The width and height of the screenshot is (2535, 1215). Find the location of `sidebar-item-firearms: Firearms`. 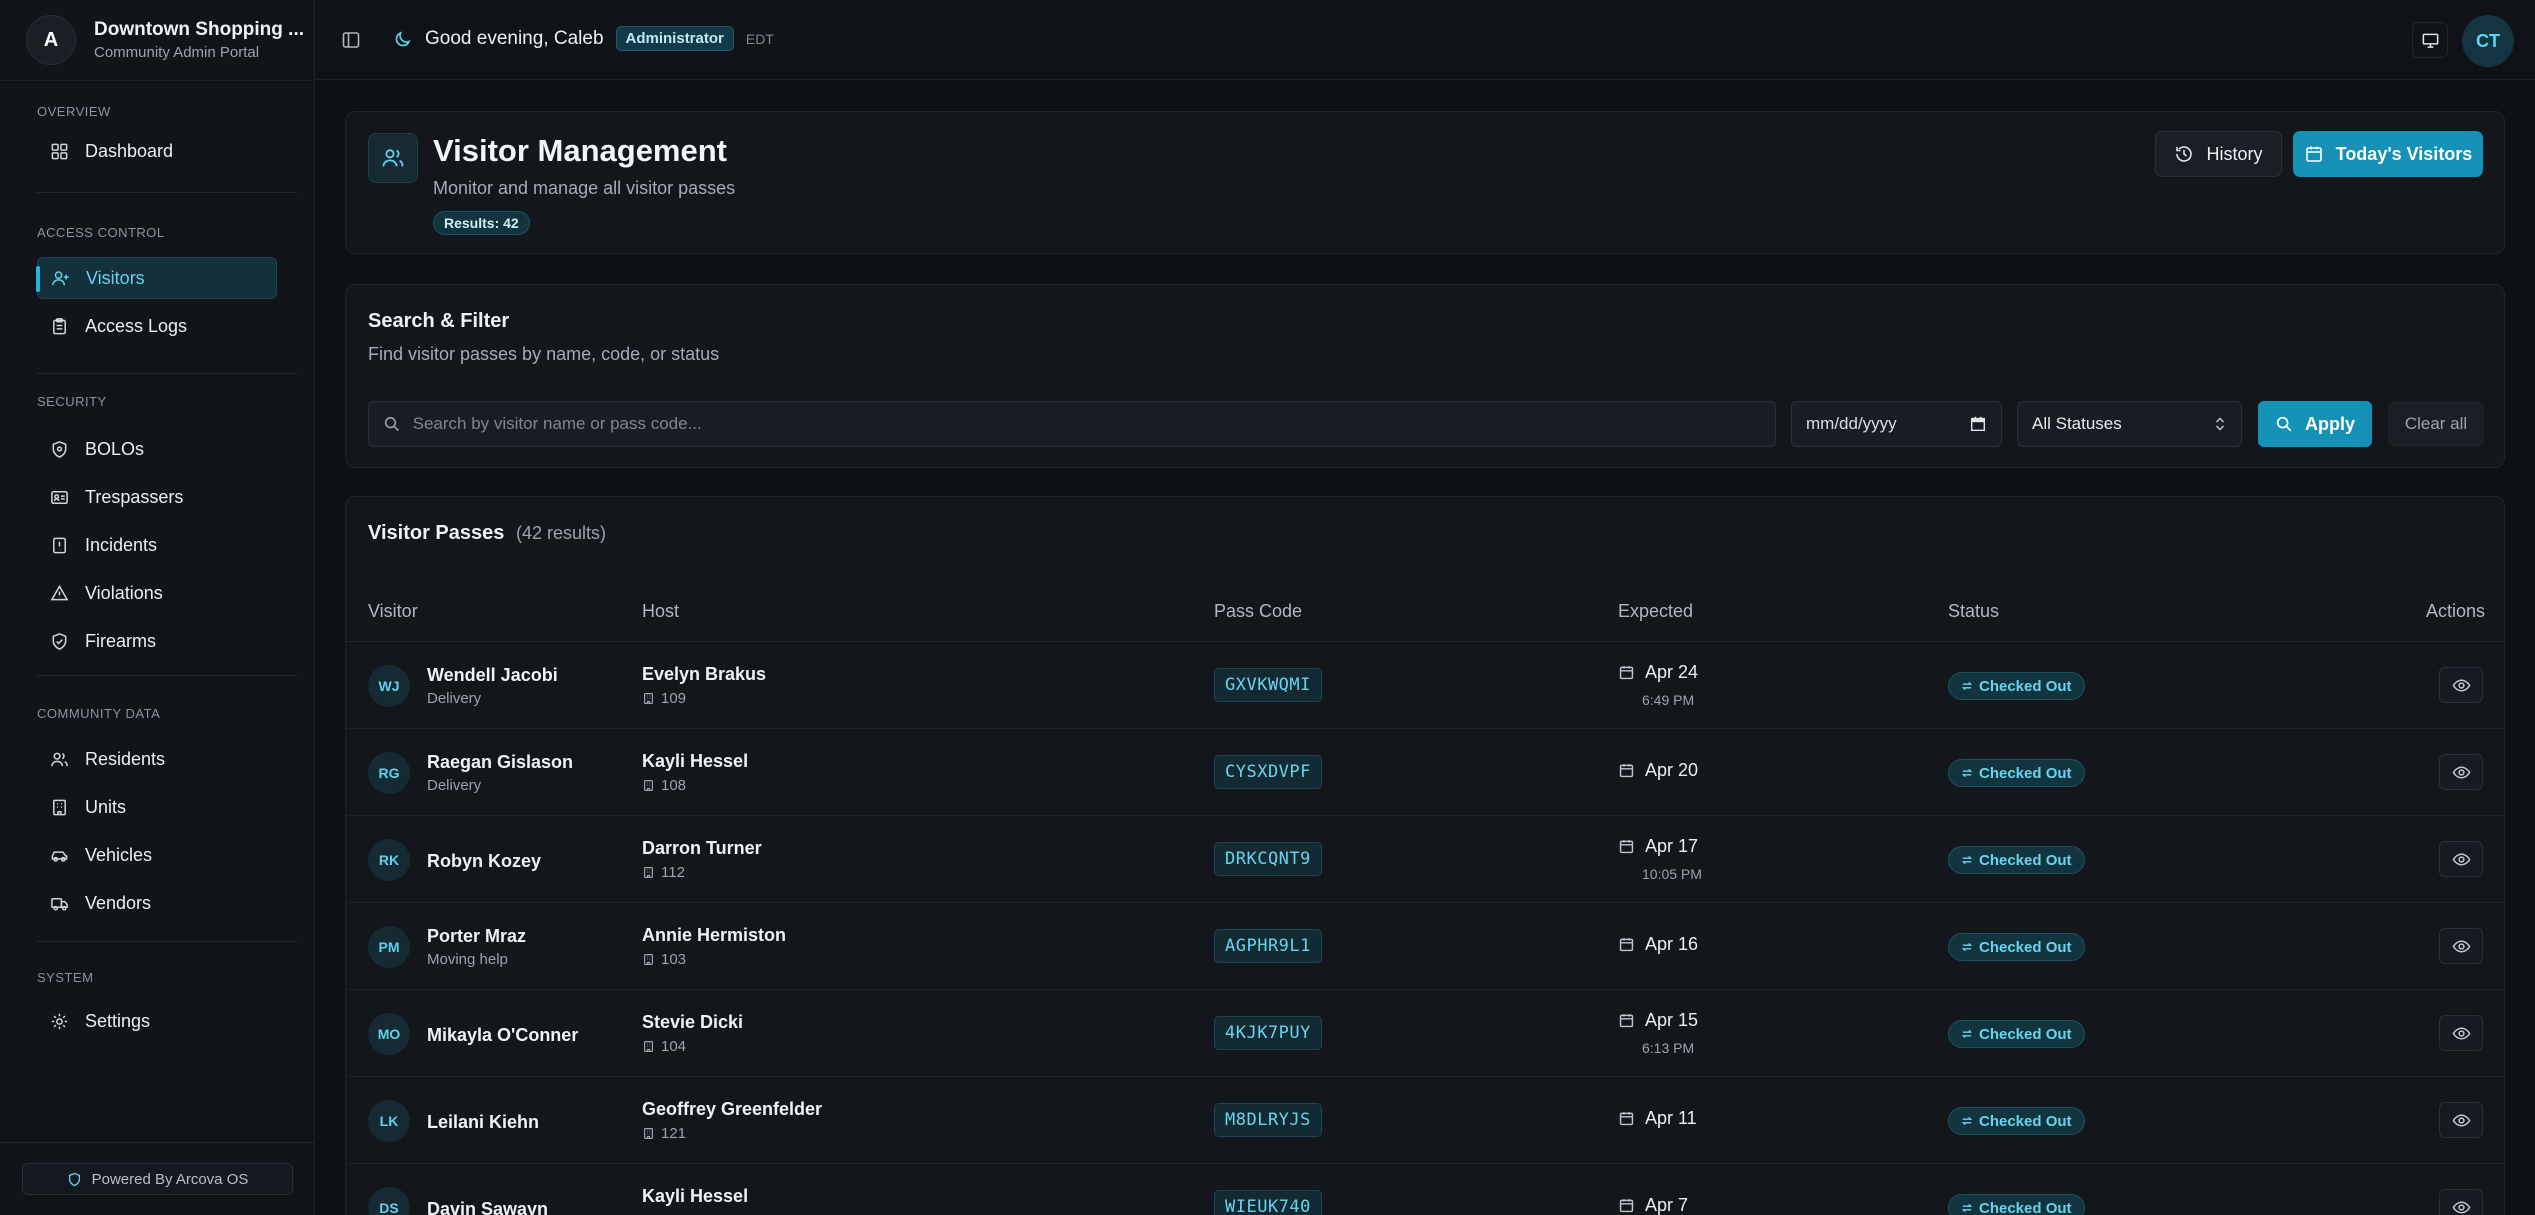

sidebar-item-firearms: Firearms is located at coordinates (157, 641).